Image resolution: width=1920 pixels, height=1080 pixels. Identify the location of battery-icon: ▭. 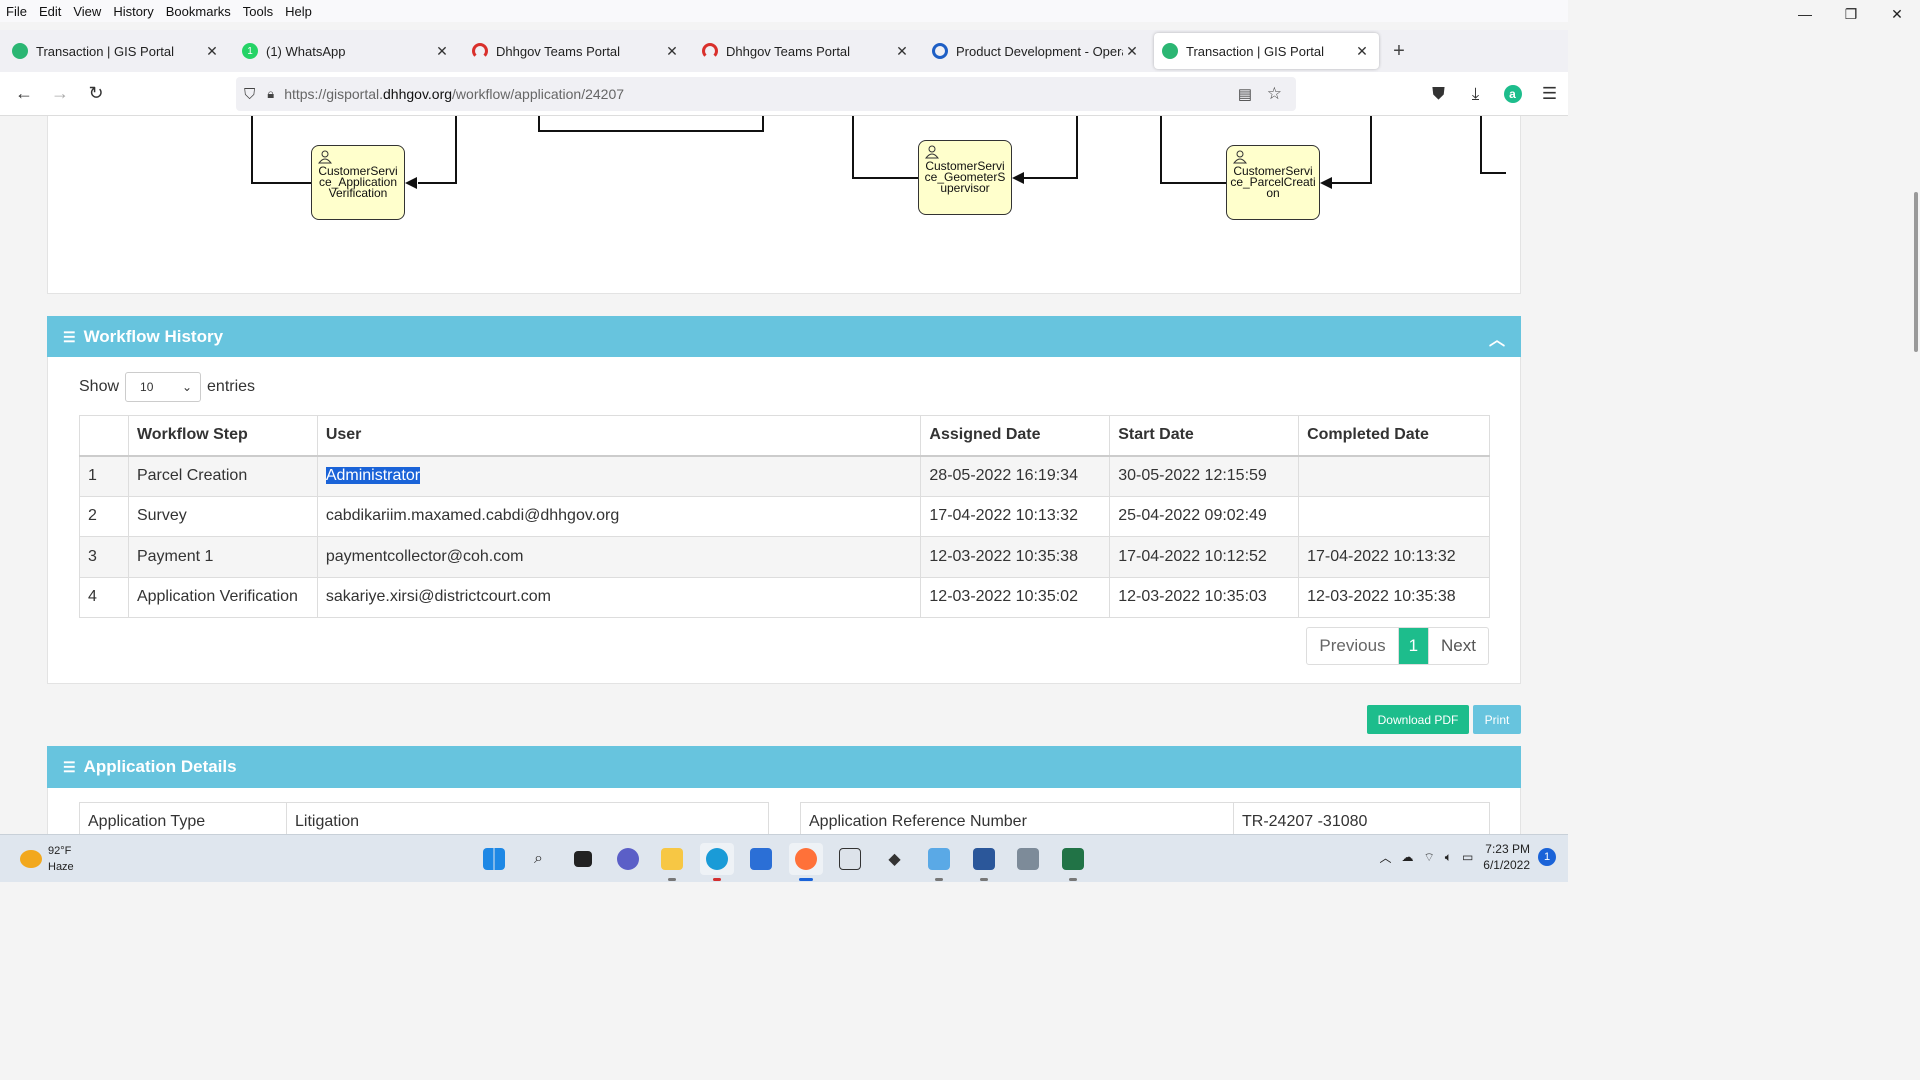
(1467, 857).